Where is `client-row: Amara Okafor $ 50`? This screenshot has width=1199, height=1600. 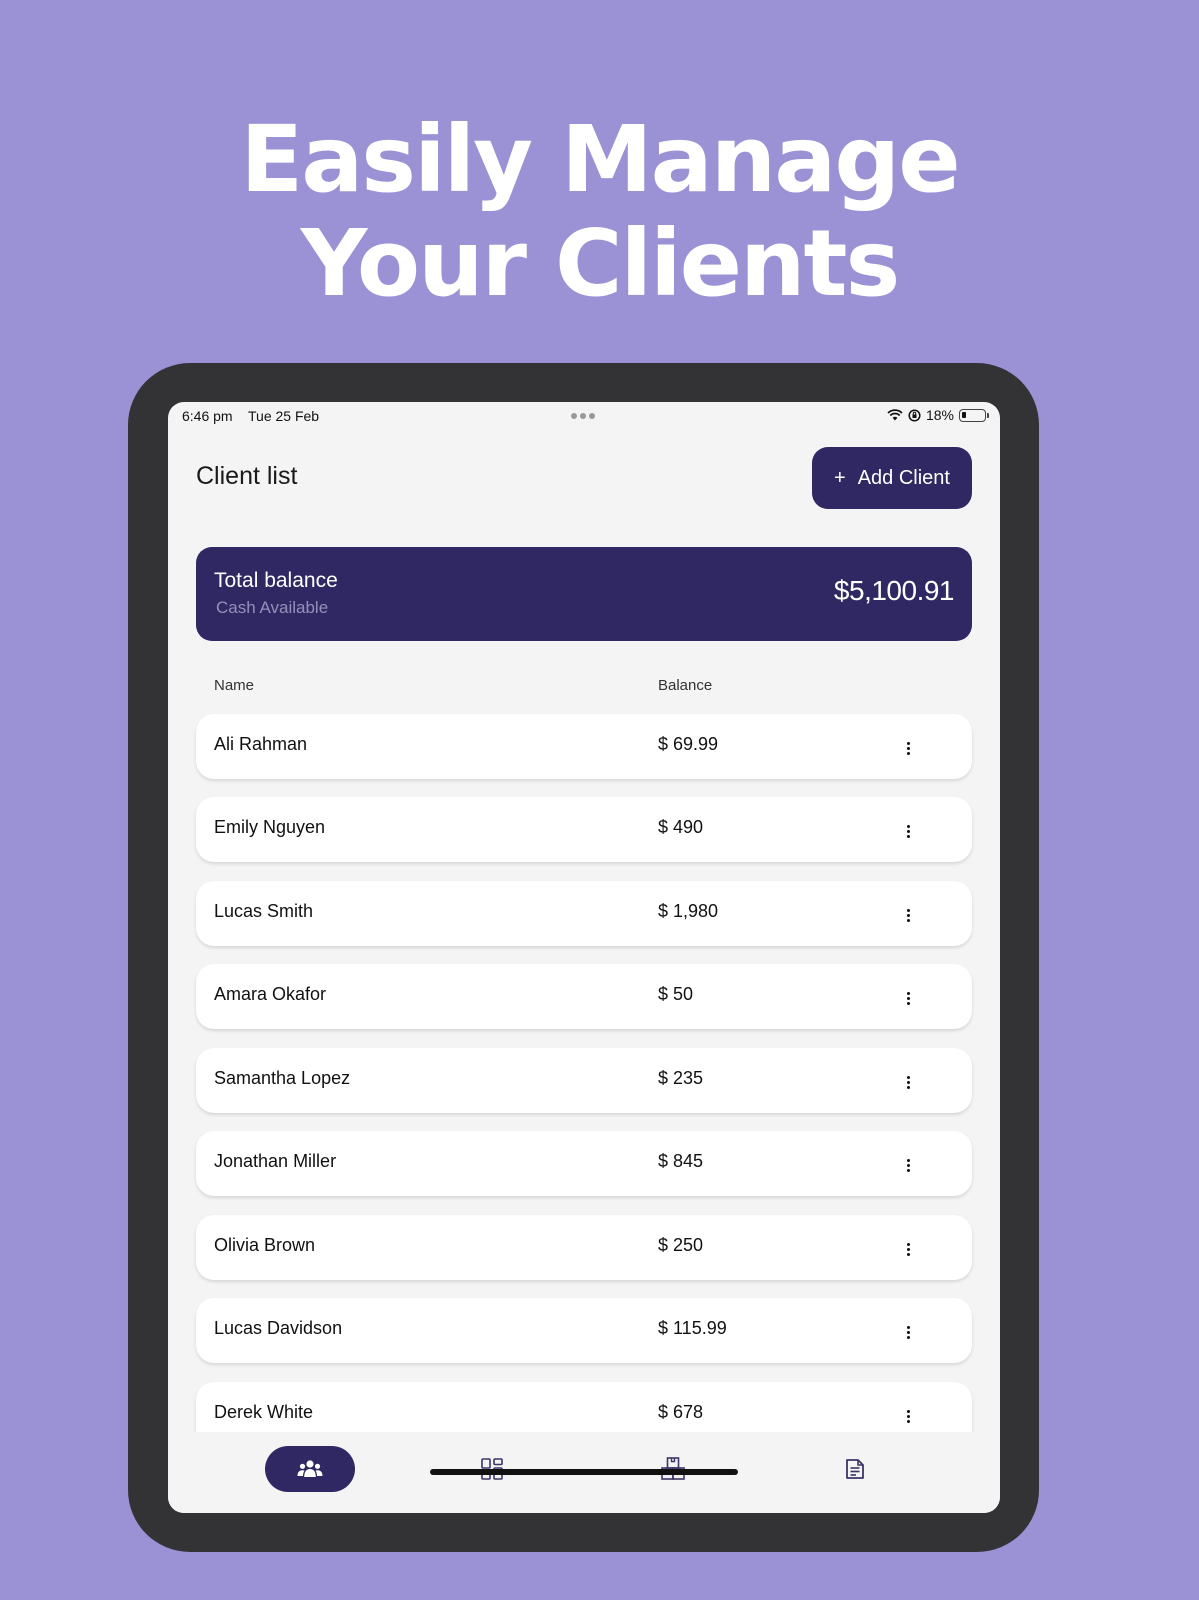
client-row: Amara Okafor $ 50 is located at coordinates (584, 996).